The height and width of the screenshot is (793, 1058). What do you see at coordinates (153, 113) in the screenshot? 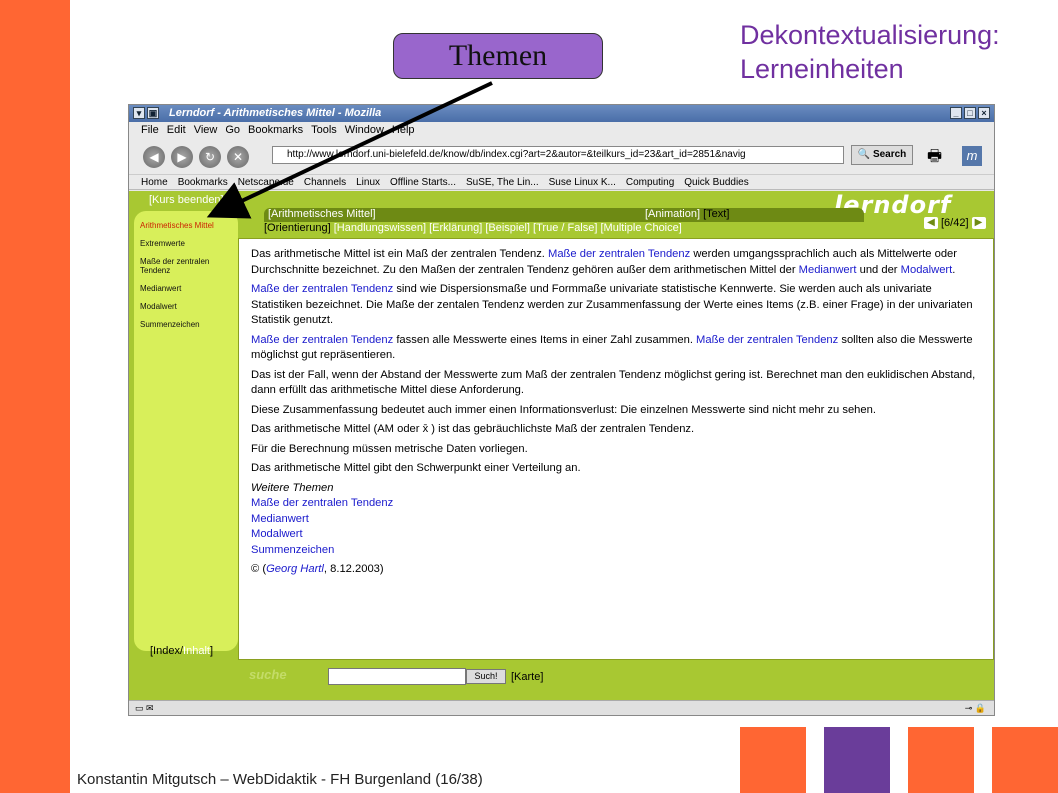
I see `mozilla-small-icon: ▣` at bounding box center [153, 113].